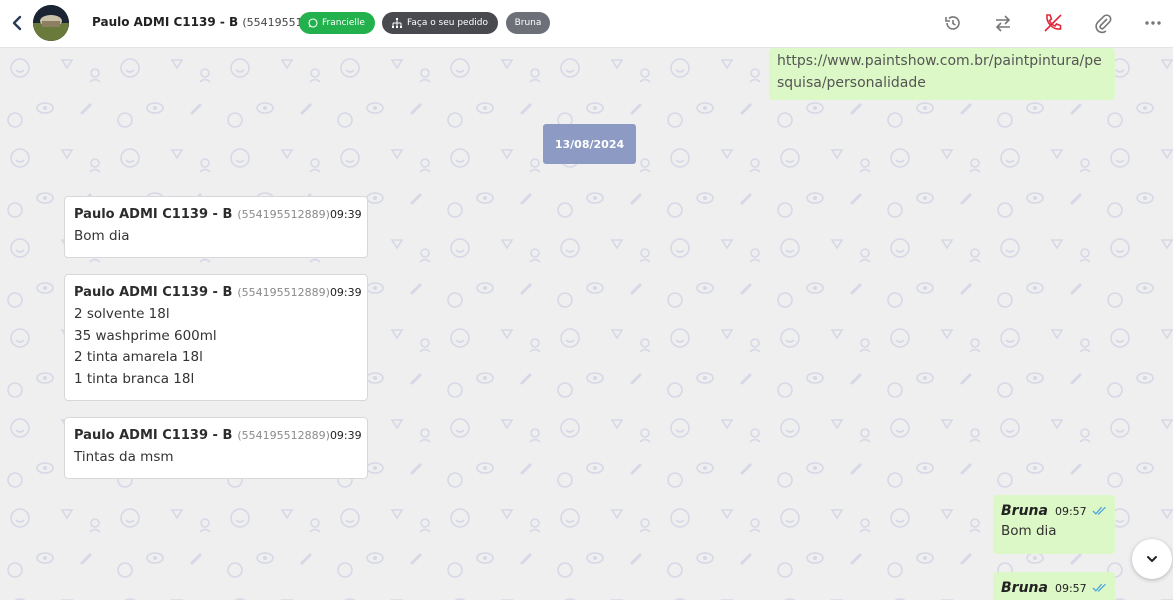 This screenshot has width=1173, height=600. What do you see at coordinates (122, 314) in the screenshot?
I see `message-line: 2 solvente 18l` at bounding box center [122, 314].